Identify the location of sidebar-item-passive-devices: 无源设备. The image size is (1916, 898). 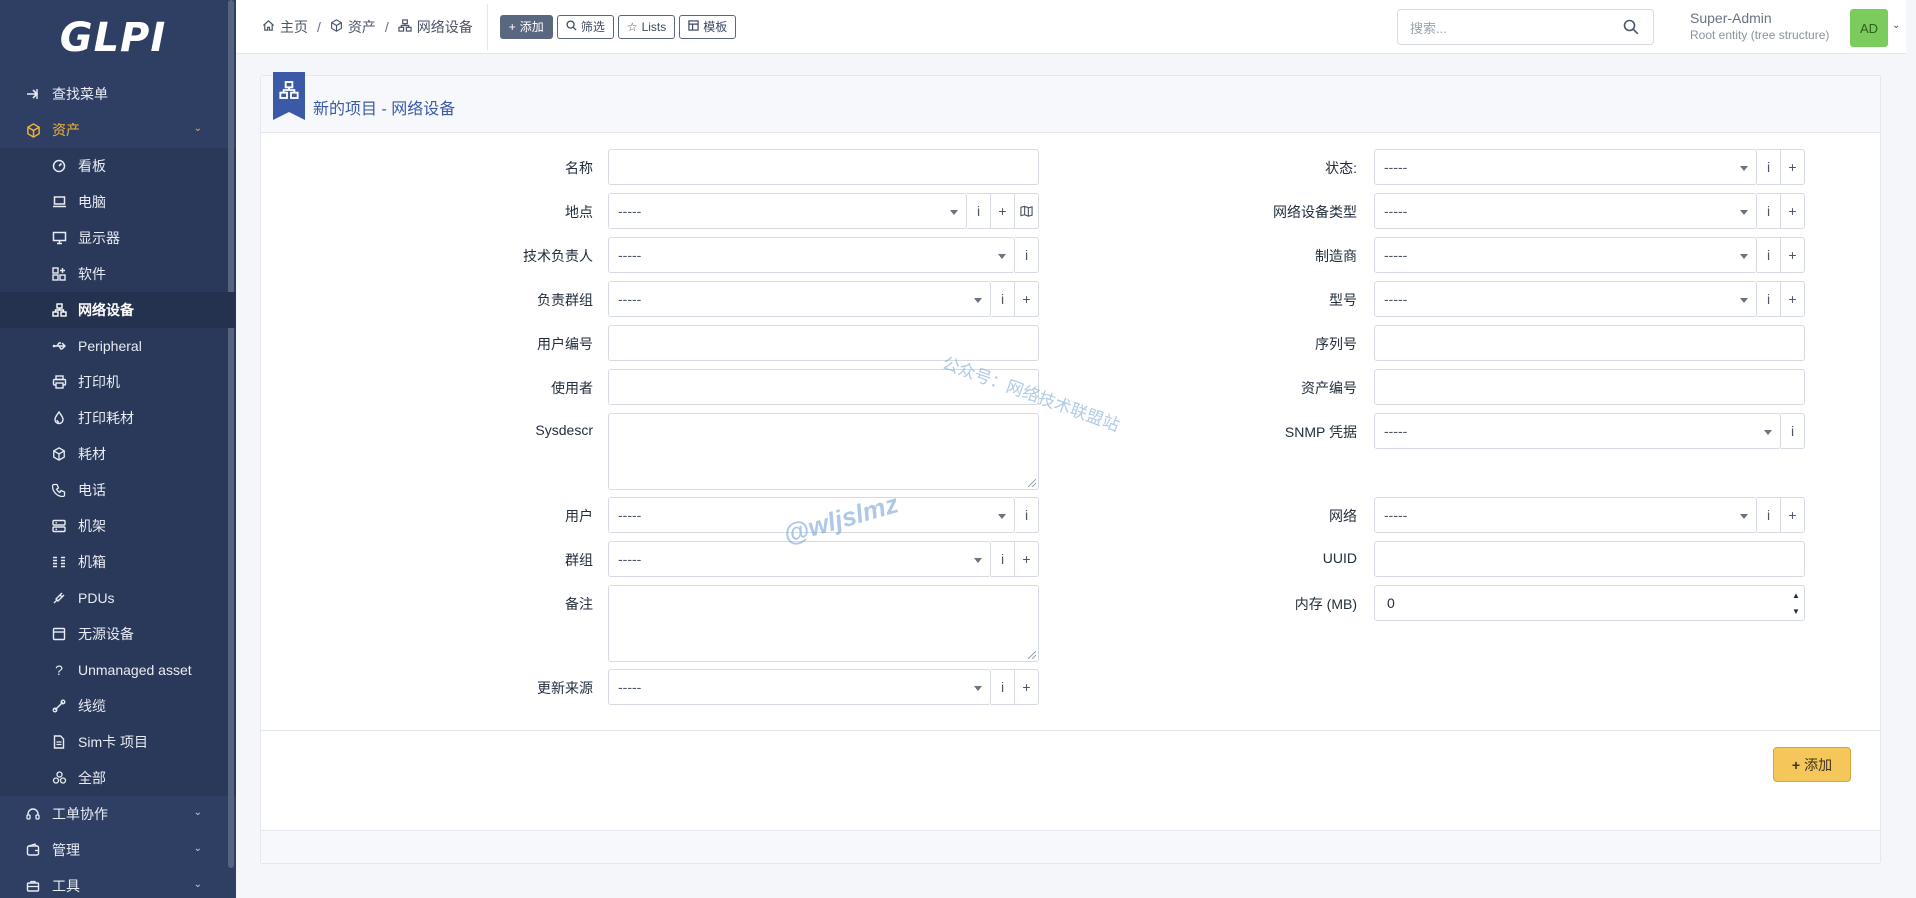
(118, 634).